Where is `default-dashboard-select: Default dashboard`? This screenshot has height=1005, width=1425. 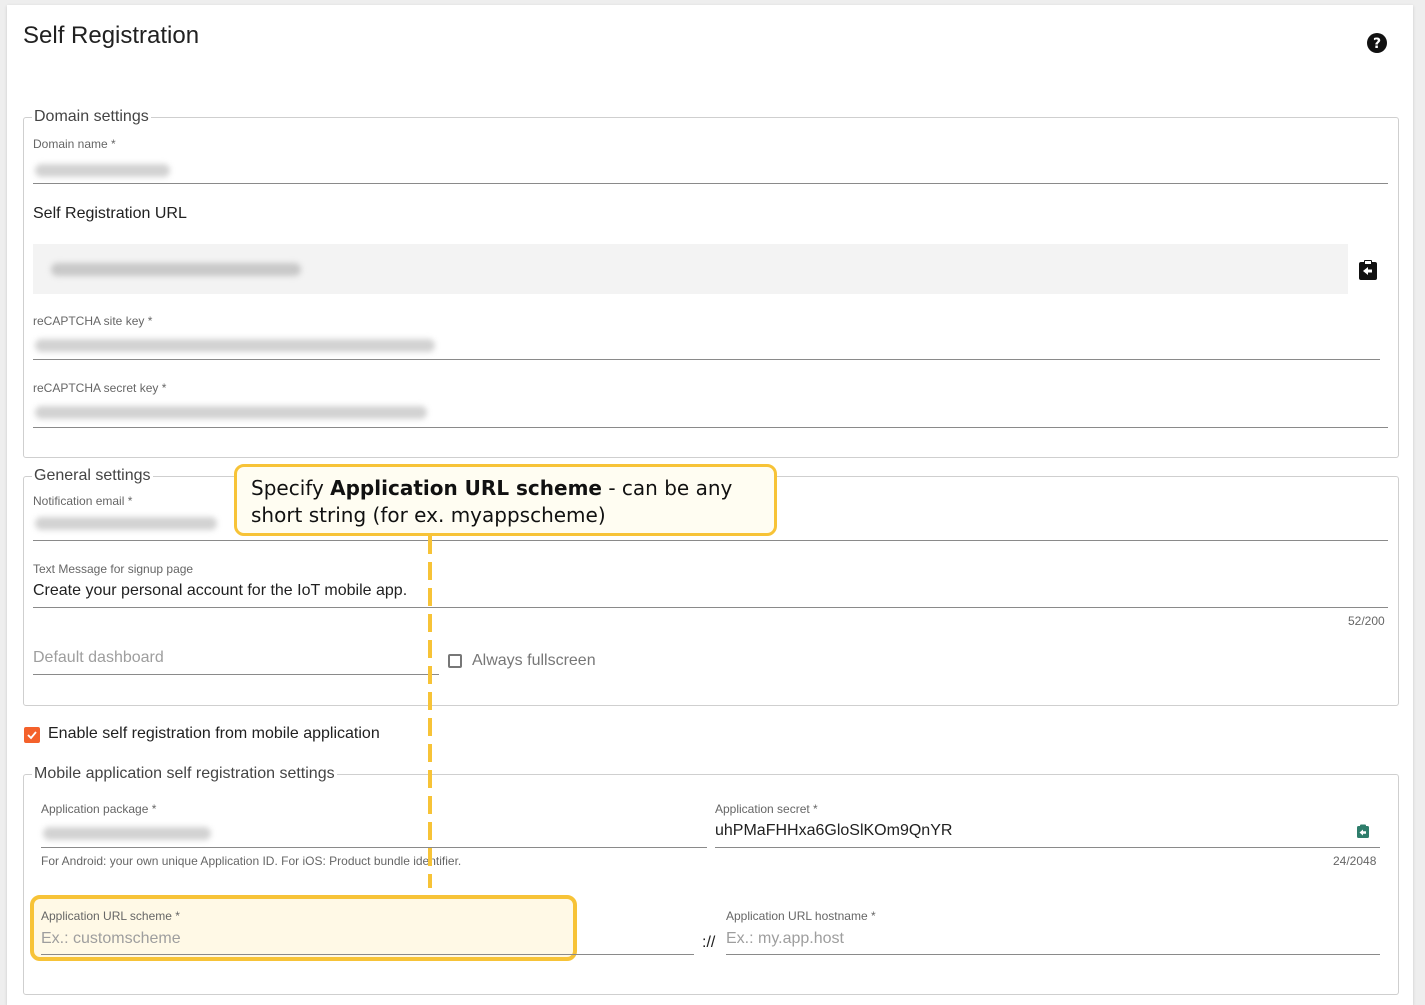 default-dashboard-select: Default dashboard is located at coordinates (98, 658).